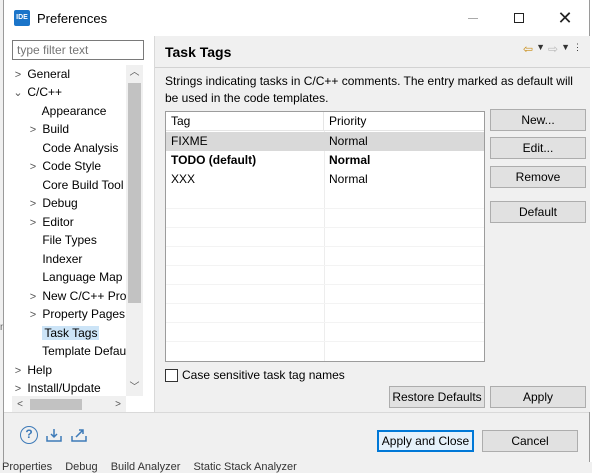  Describe the element at coordinates (52, 203) in the screenshot. I see `tree-item-debug: > Debug` at that location.